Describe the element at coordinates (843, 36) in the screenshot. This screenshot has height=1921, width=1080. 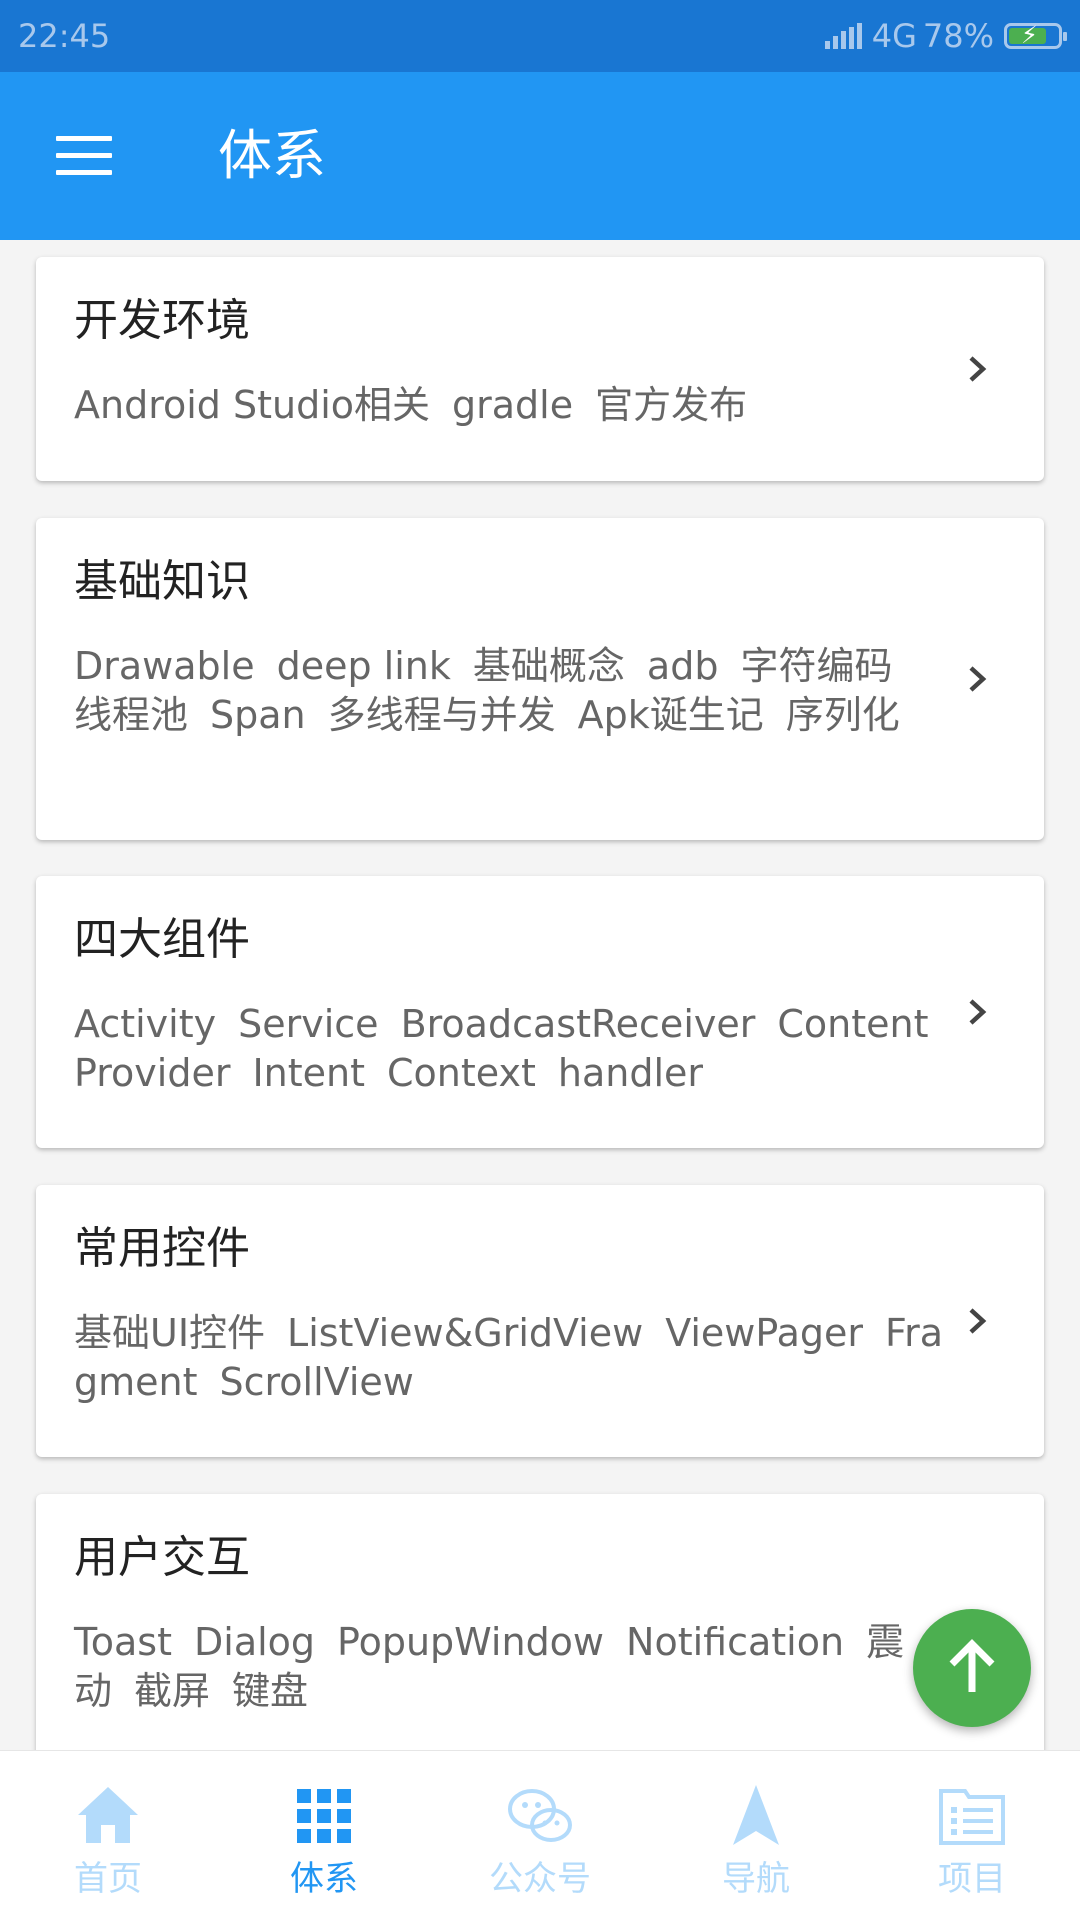
I see `signal-icon` at that location.